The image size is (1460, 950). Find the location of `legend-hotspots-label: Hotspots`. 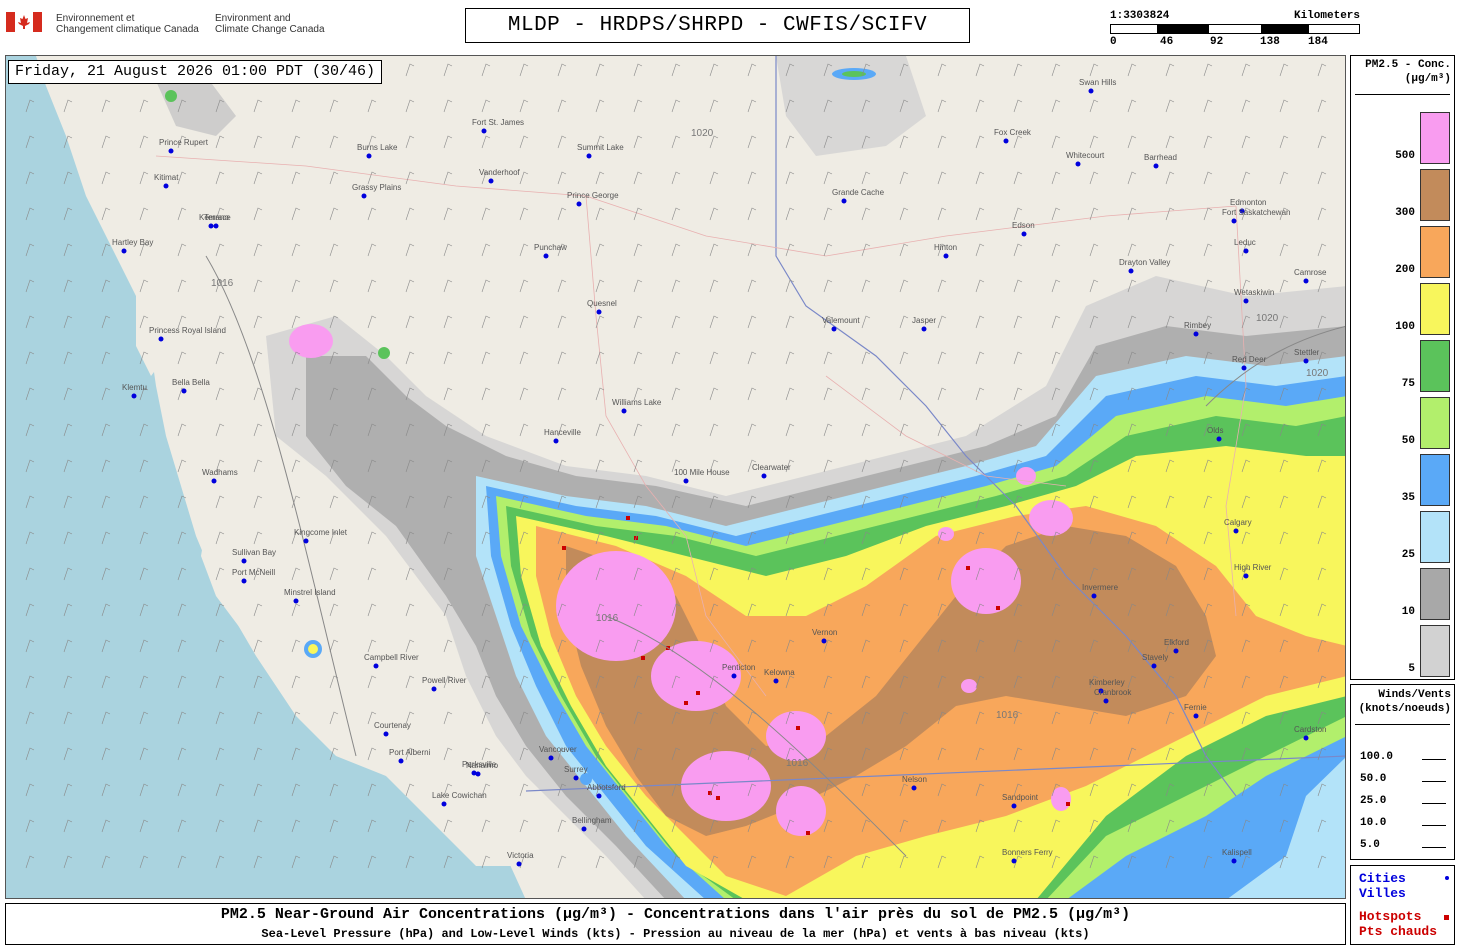

legend-hotspots-label: Hotspots is located at coordinates (1390, 916).